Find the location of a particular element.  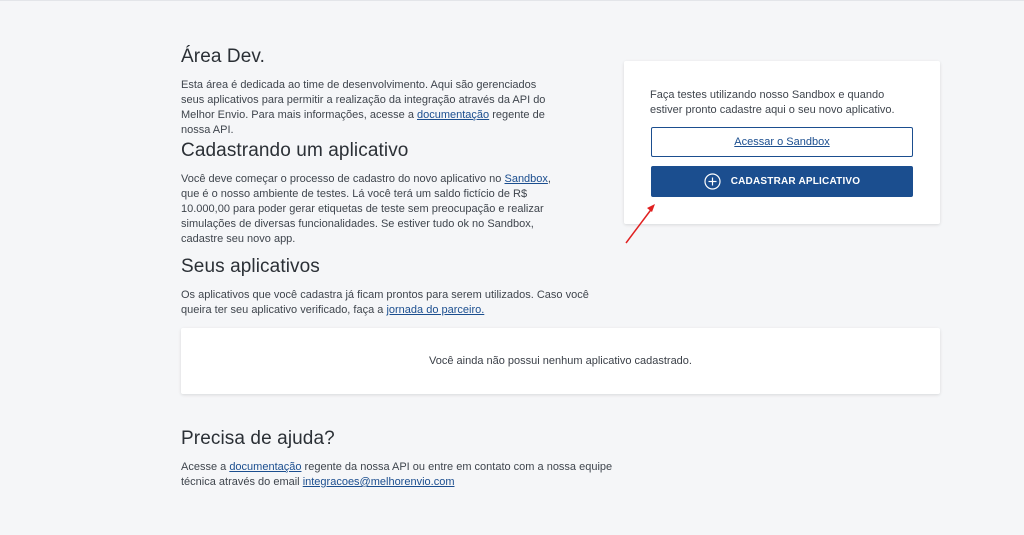

cadastrando-title: Cadastrando um aplicativo is located at coordinates (295, 150).